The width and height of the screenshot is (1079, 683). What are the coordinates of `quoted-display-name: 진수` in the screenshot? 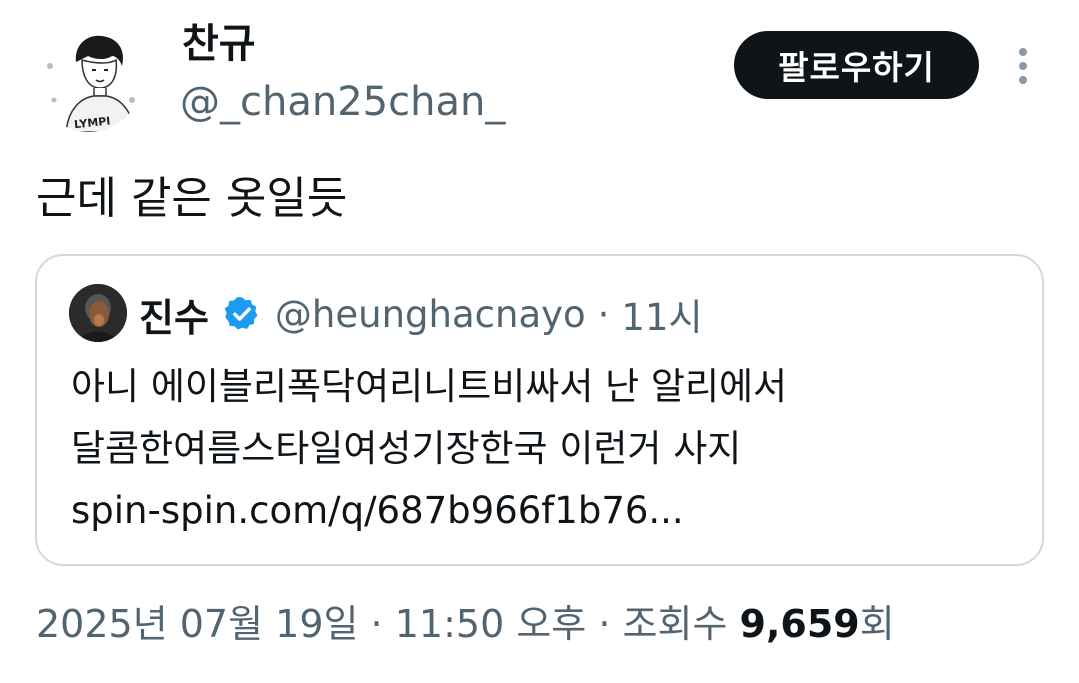 It's located at (174, 314).